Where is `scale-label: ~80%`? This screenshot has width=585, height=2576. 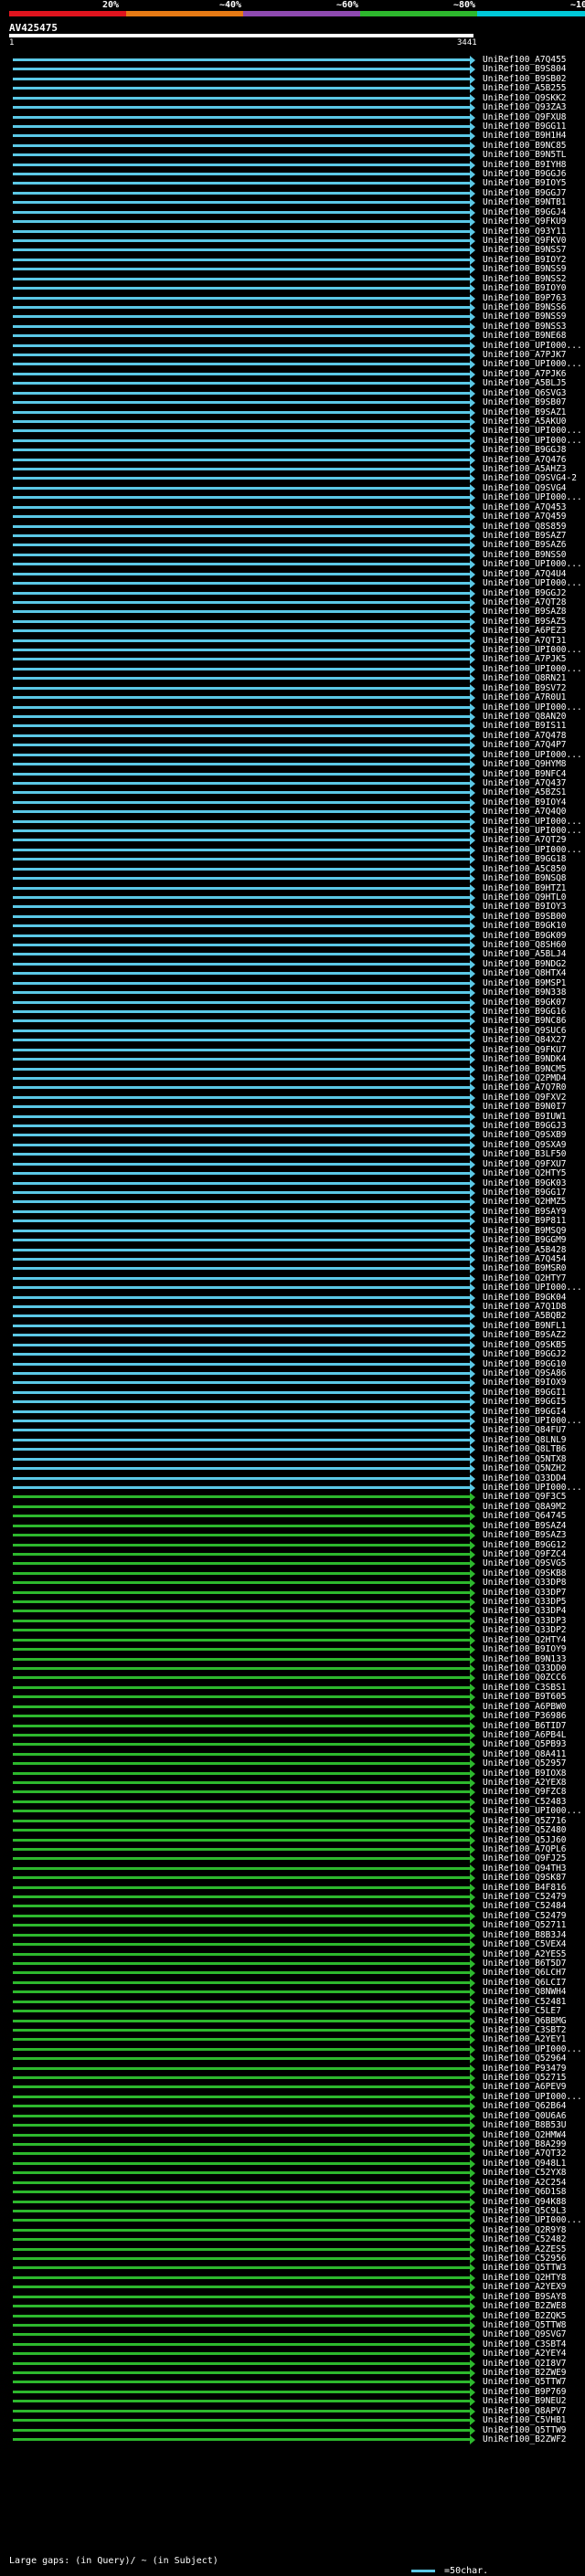
scale-label: ~80% is located at coordinates (465, 5).